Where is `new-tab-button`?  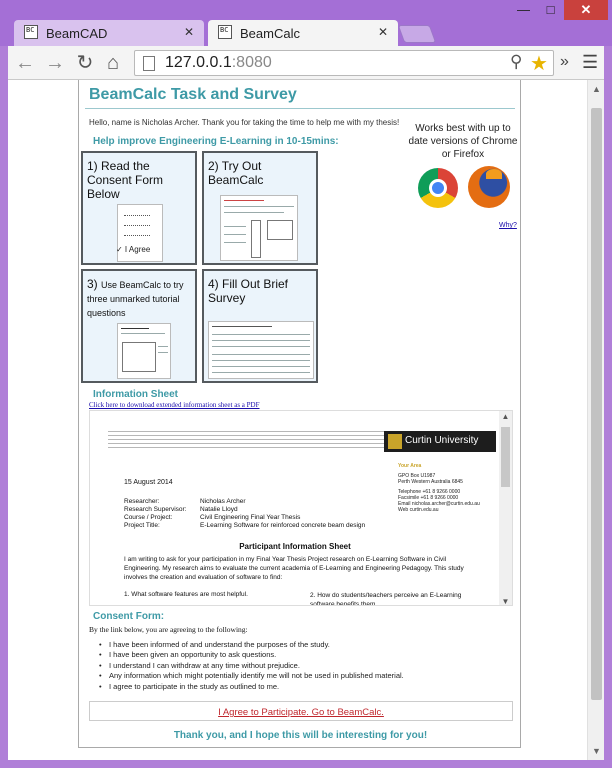
new-tab-button is located at coordinates (417, 34).